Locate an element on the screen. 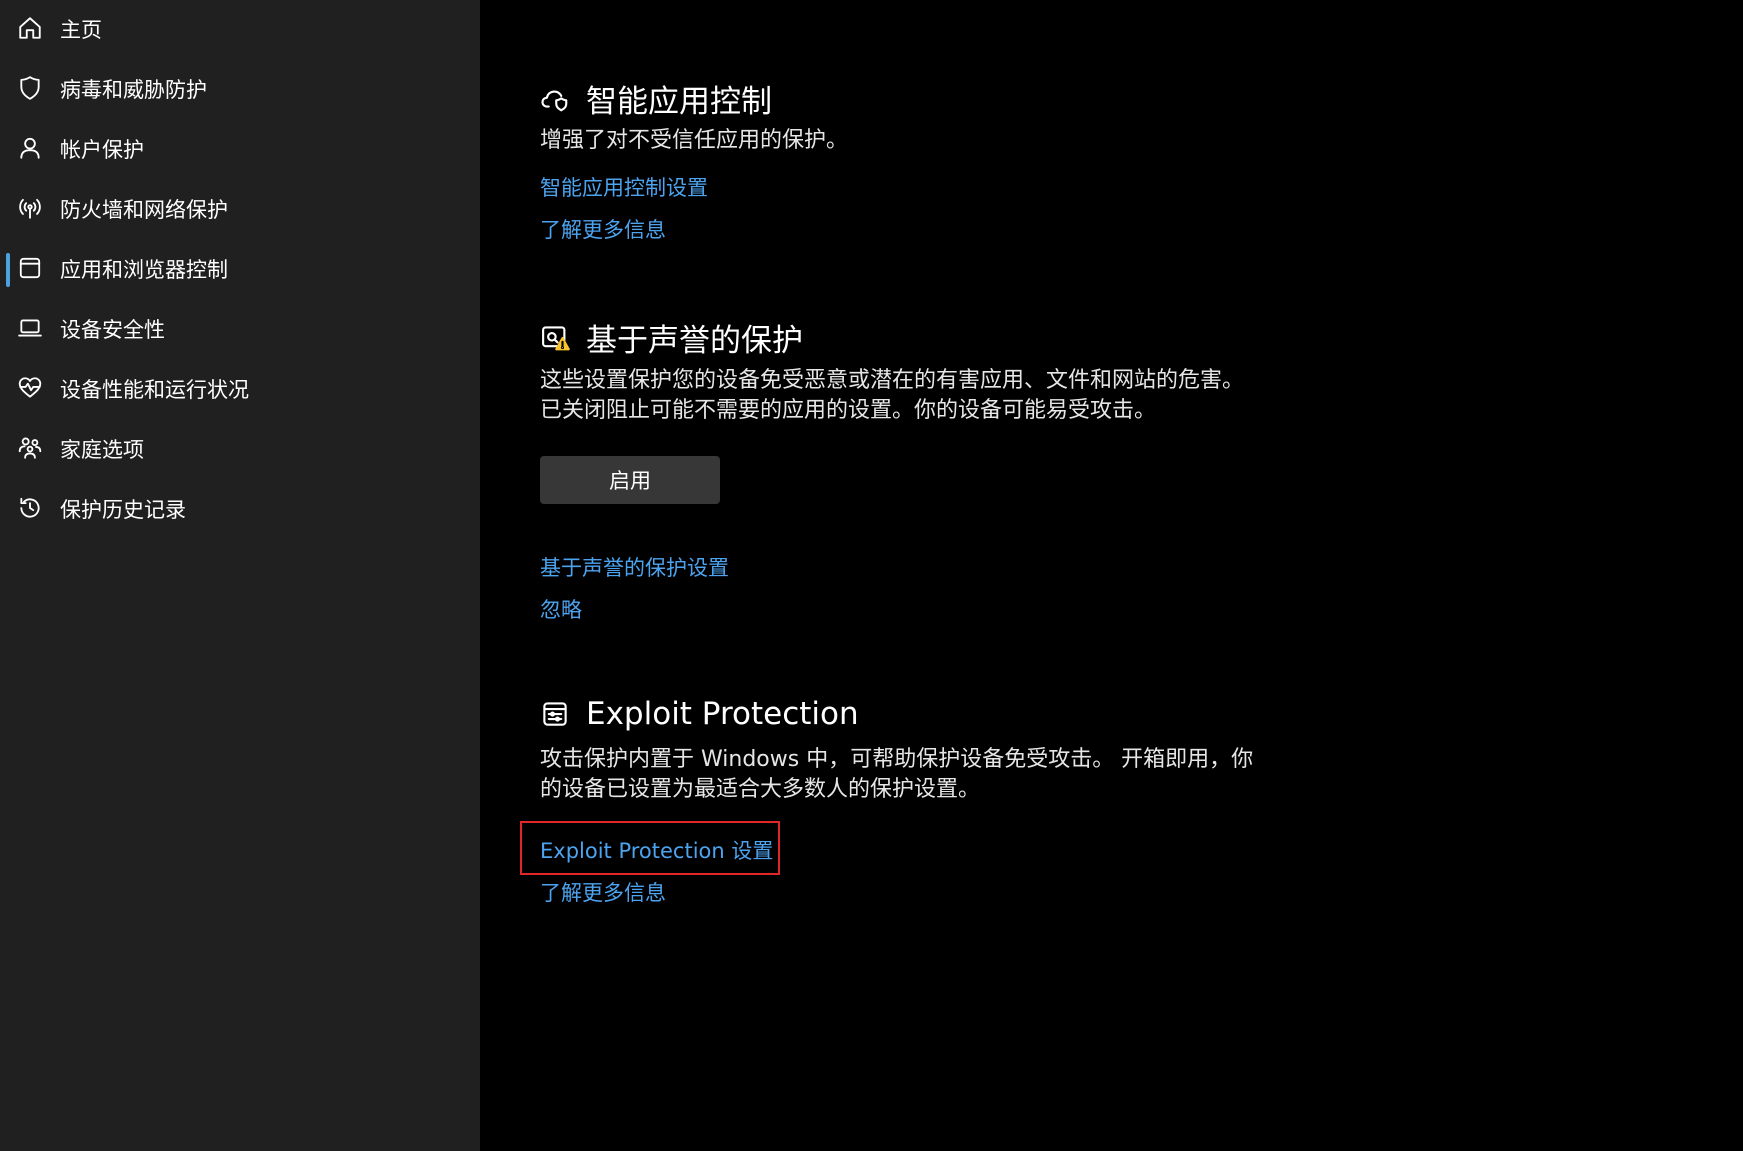 The image size is (1743, 1151). sidebar-item-label: 保护历史记录 is located at coordinates (123, 510).